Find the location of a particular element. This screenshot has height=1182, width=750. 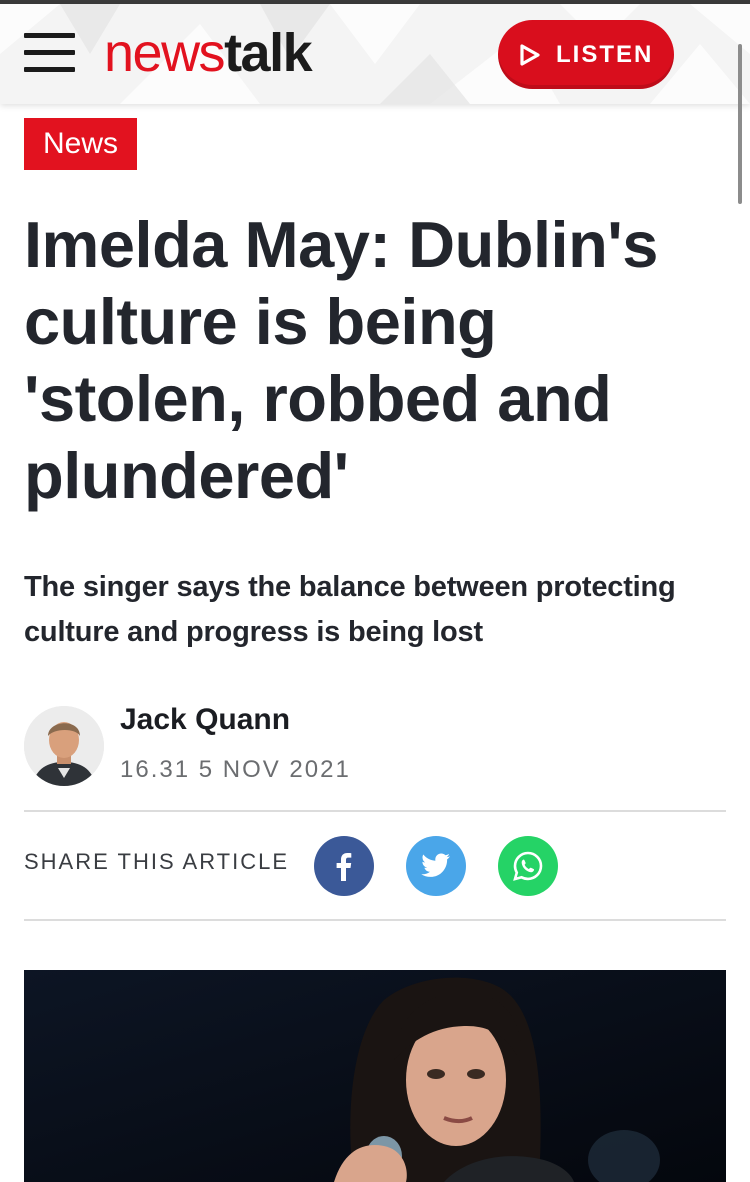

author-avatar is located at coordinates (64, 746).